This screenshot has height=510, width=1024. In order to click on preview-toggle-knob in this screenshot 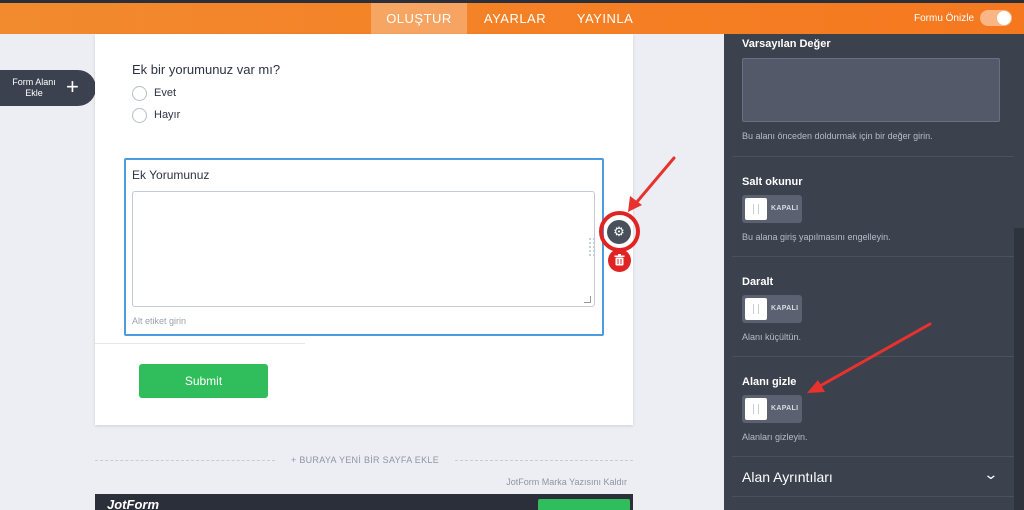, I will do `click(1004, 18)`.